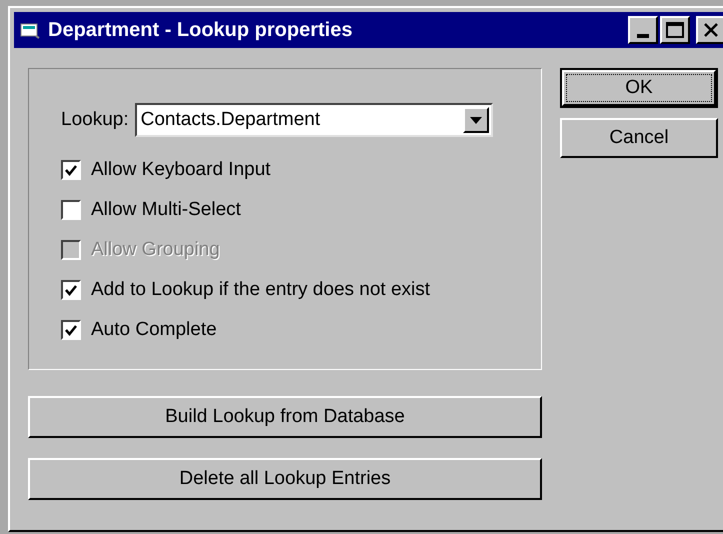 The width and height of the screenshot is (723, 534). I want to click on dropdown-button, so click(475, 120).